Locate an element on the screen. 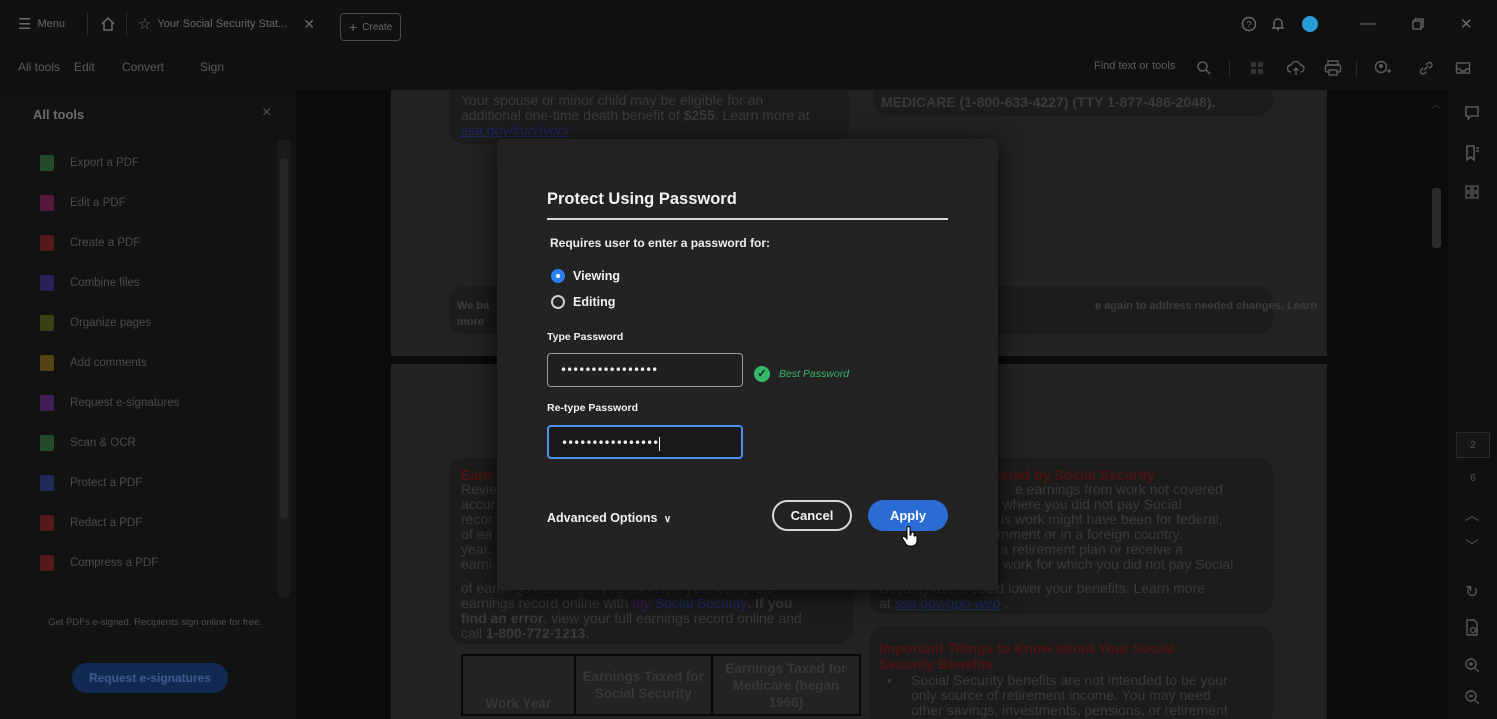 This screenshot has width=1497, height=719. hamburger-icon: ☰ is located at coordinates (25, 24).